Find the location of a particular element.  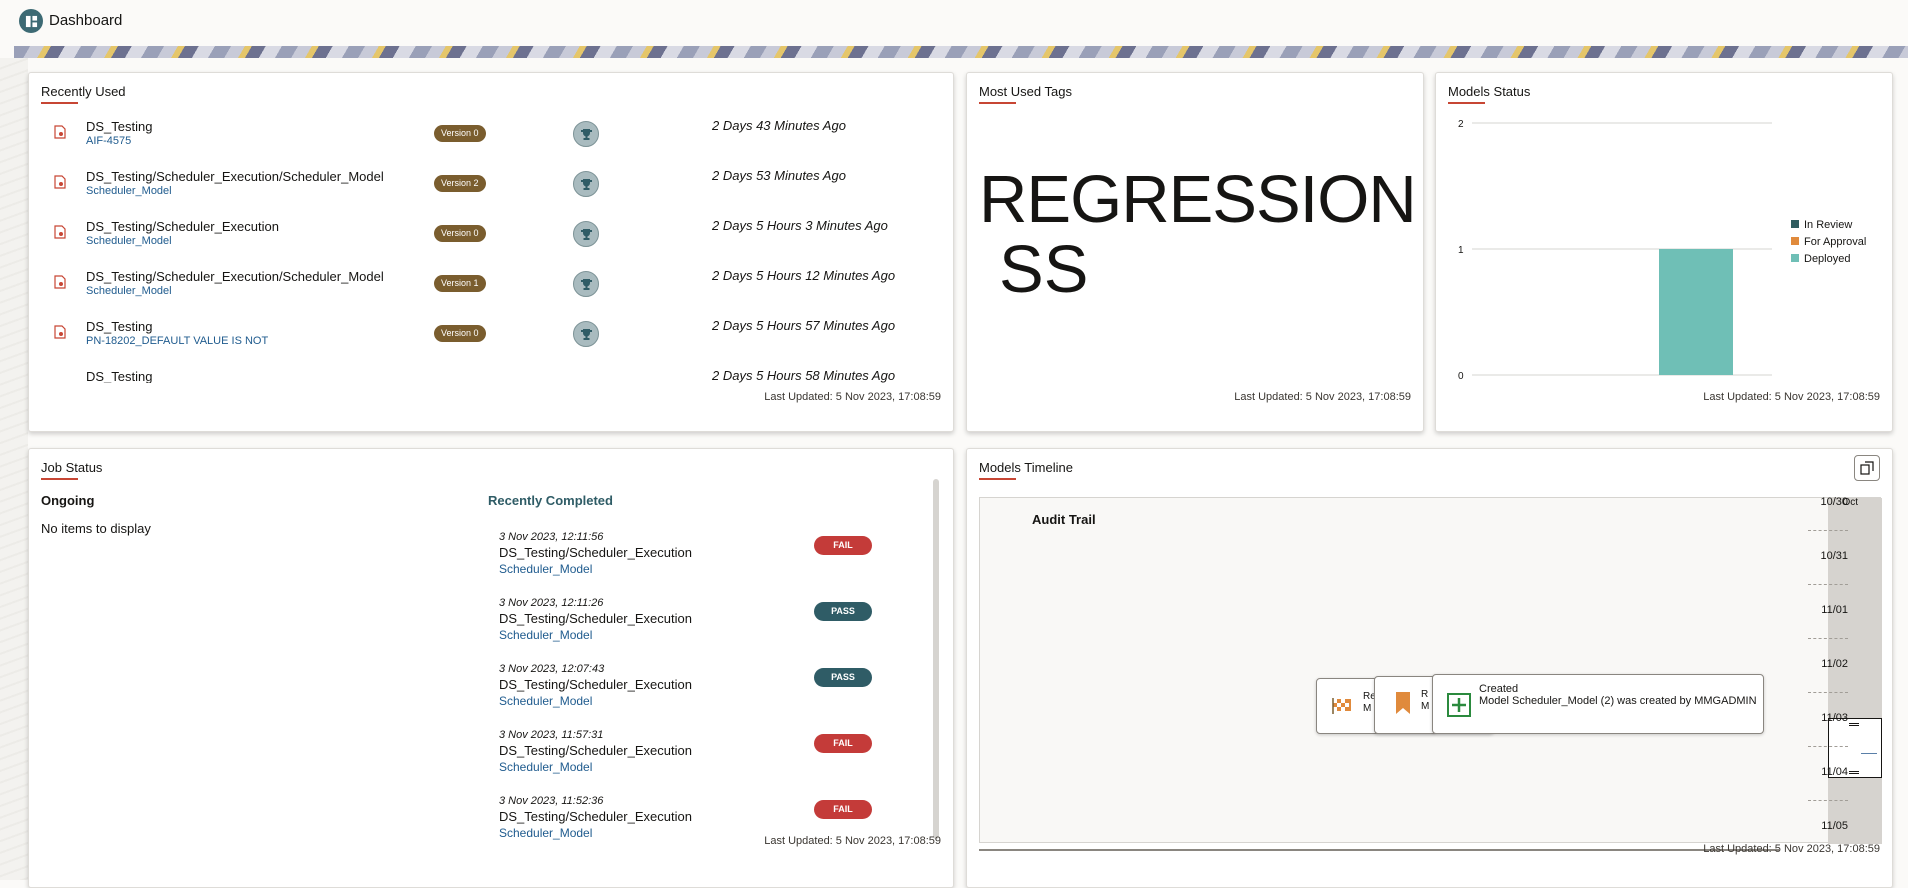

most-used-tags-title: Most Used Tags is located at coordinates (1025, 94).